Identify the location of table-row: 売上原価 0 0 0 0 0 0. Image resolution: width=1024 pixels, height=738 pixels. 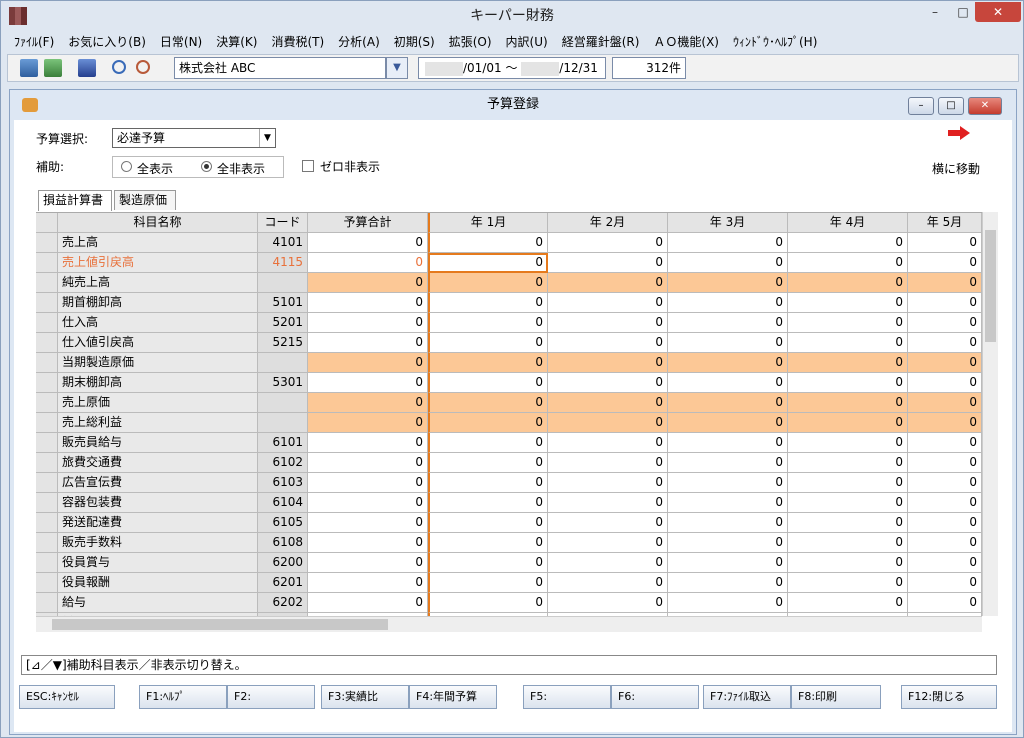
(509, 403).